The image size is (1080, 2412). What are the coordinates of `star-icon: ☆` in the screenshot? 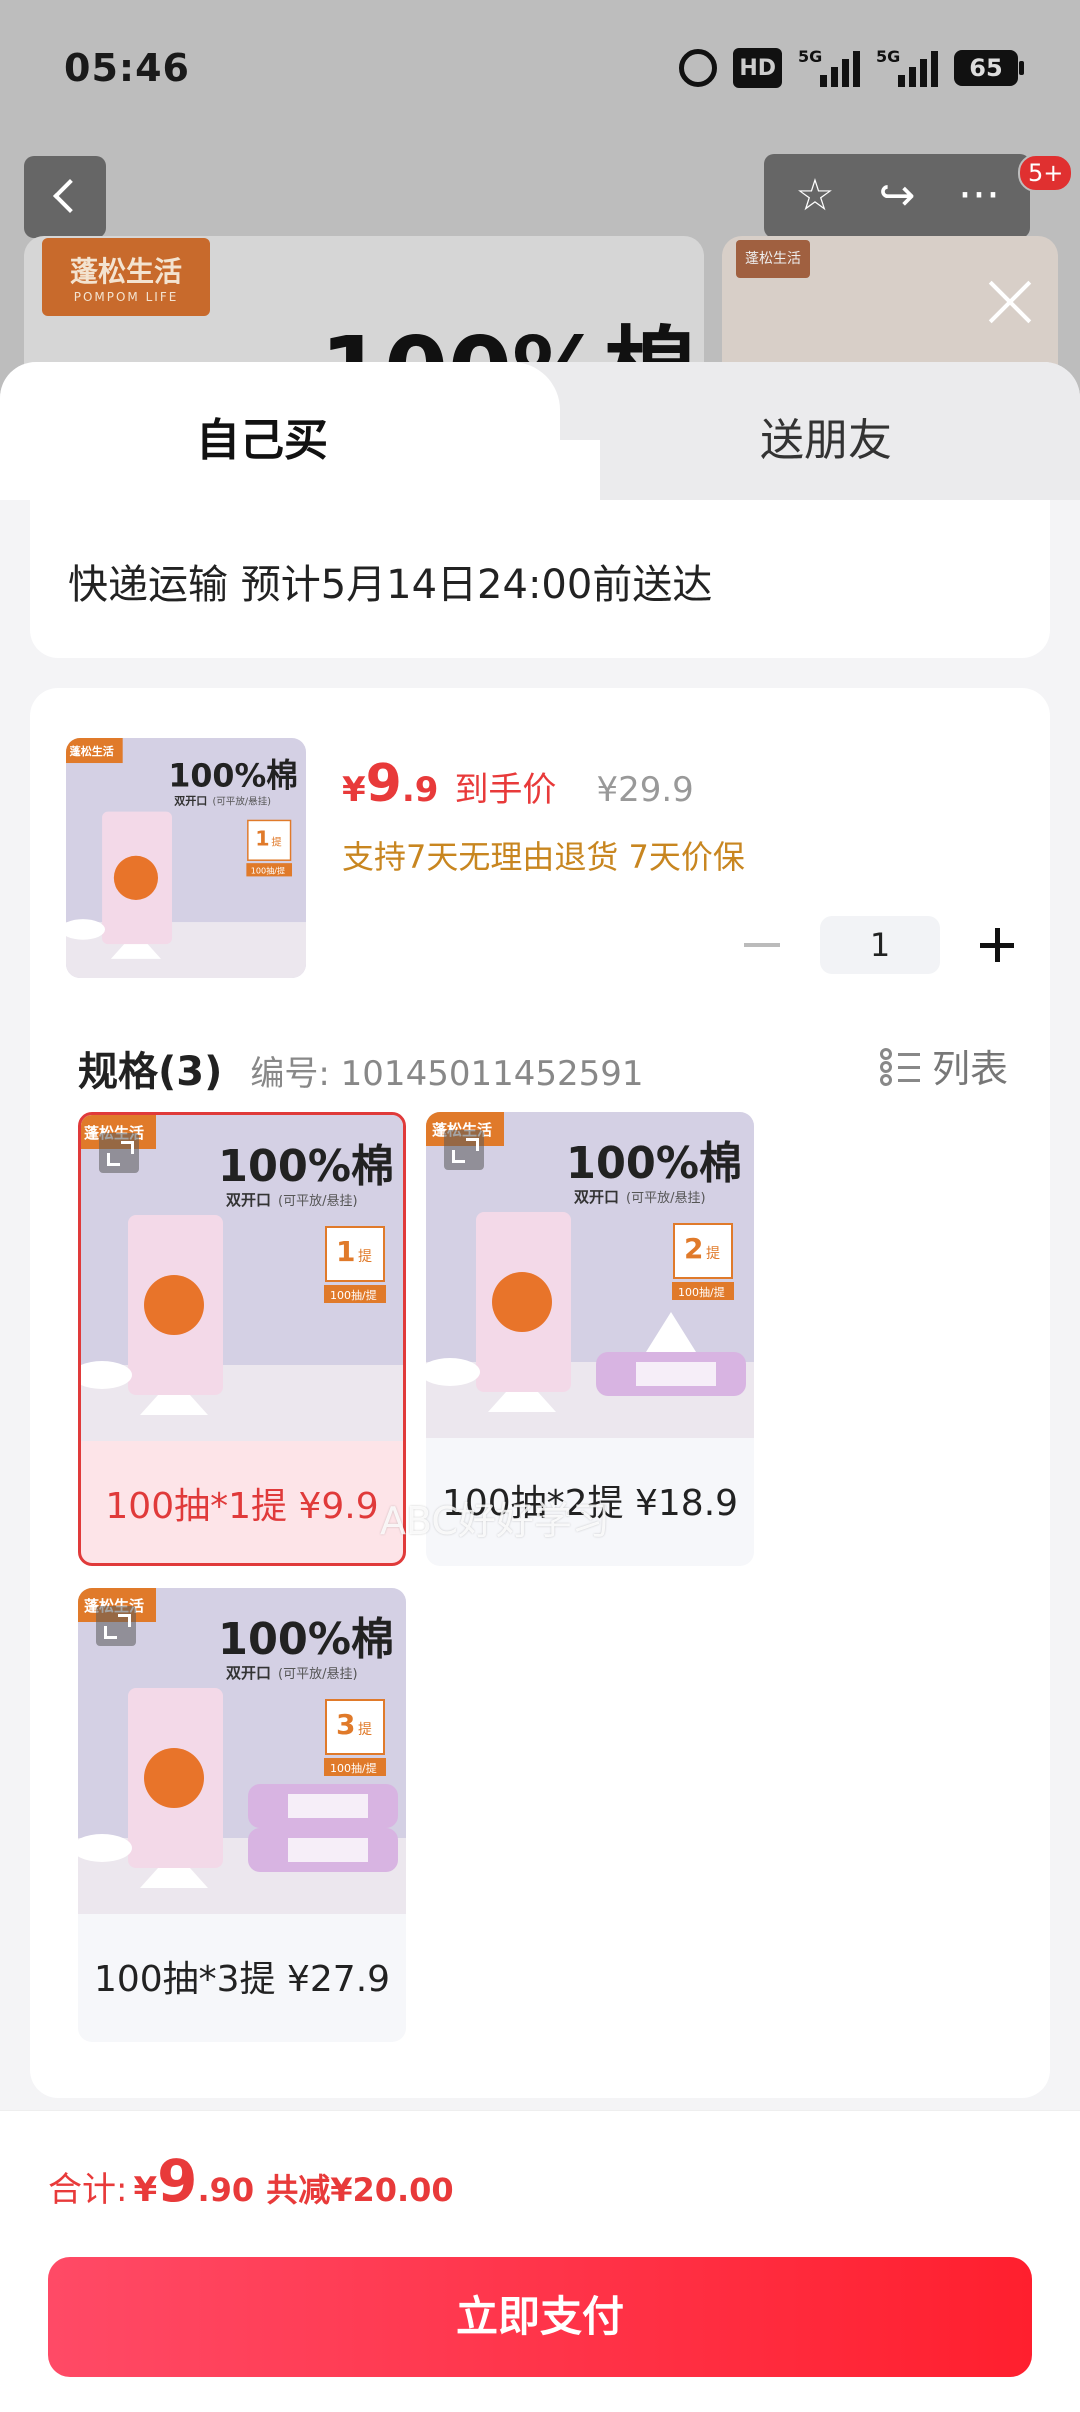 It's located at (815, 196).